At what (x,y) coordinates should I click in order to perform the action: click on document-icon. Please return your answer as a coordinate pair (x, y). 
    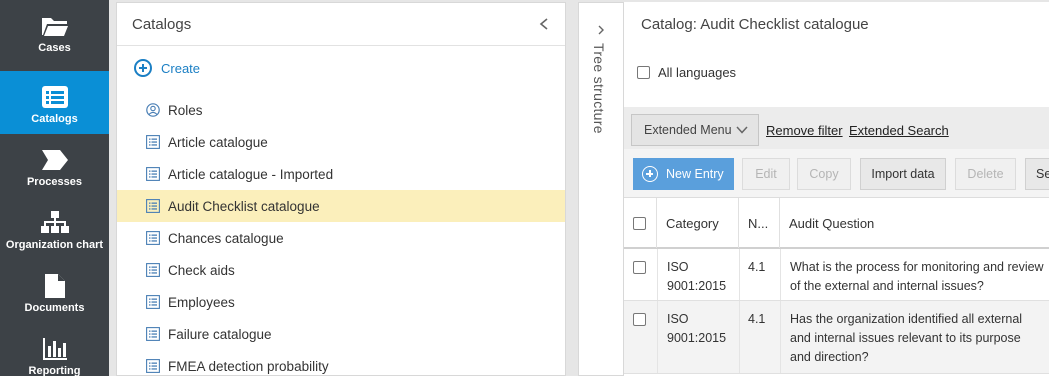
    Looking at the image, I should click on (54, 286).